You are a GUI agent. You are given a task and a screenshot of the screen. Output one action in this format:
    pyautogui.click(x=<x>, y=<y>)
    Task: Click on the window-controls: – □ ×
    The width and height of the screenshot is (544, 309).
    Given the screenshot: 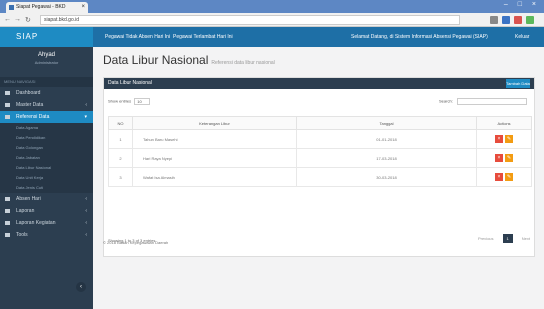 What is the action you would take?
    pyautogui.click(x=522, y=4)
    